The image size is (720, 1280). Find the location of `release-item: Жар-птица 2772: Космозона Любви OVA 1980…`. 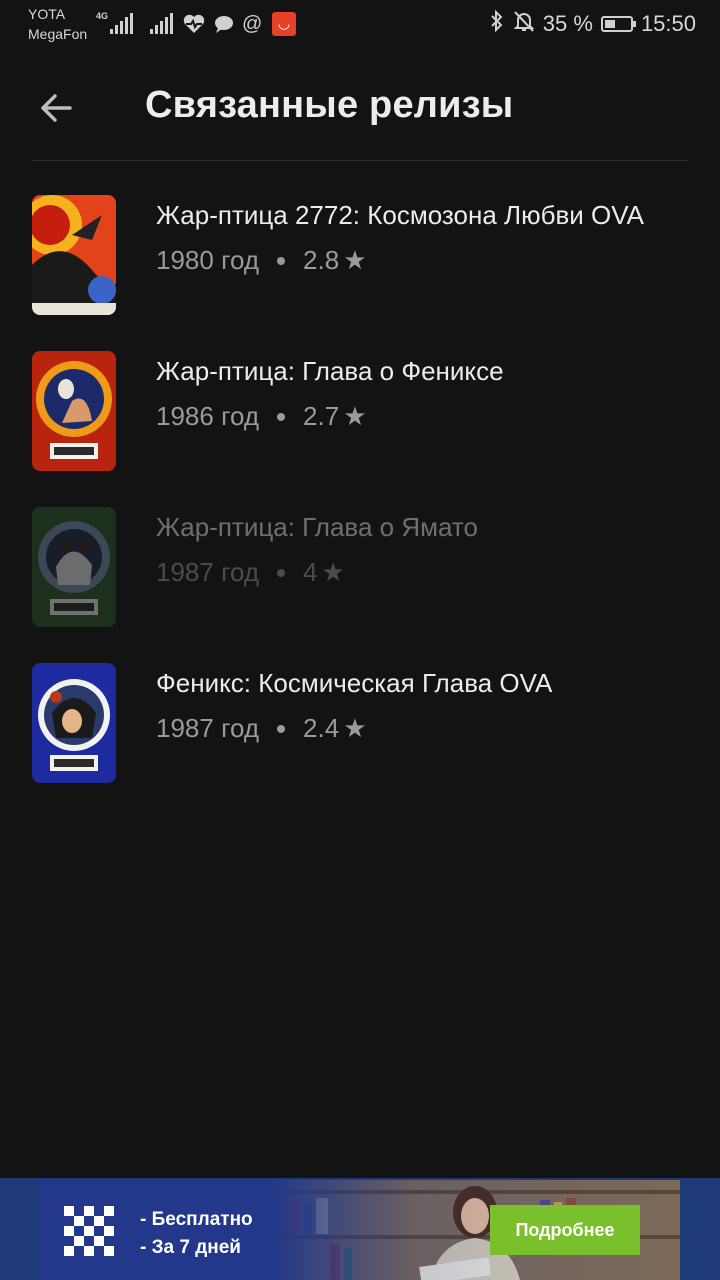

release-item: Жар-птица 2772: Космозона Любви OVA 1980… is located at coordinates (360, 258).